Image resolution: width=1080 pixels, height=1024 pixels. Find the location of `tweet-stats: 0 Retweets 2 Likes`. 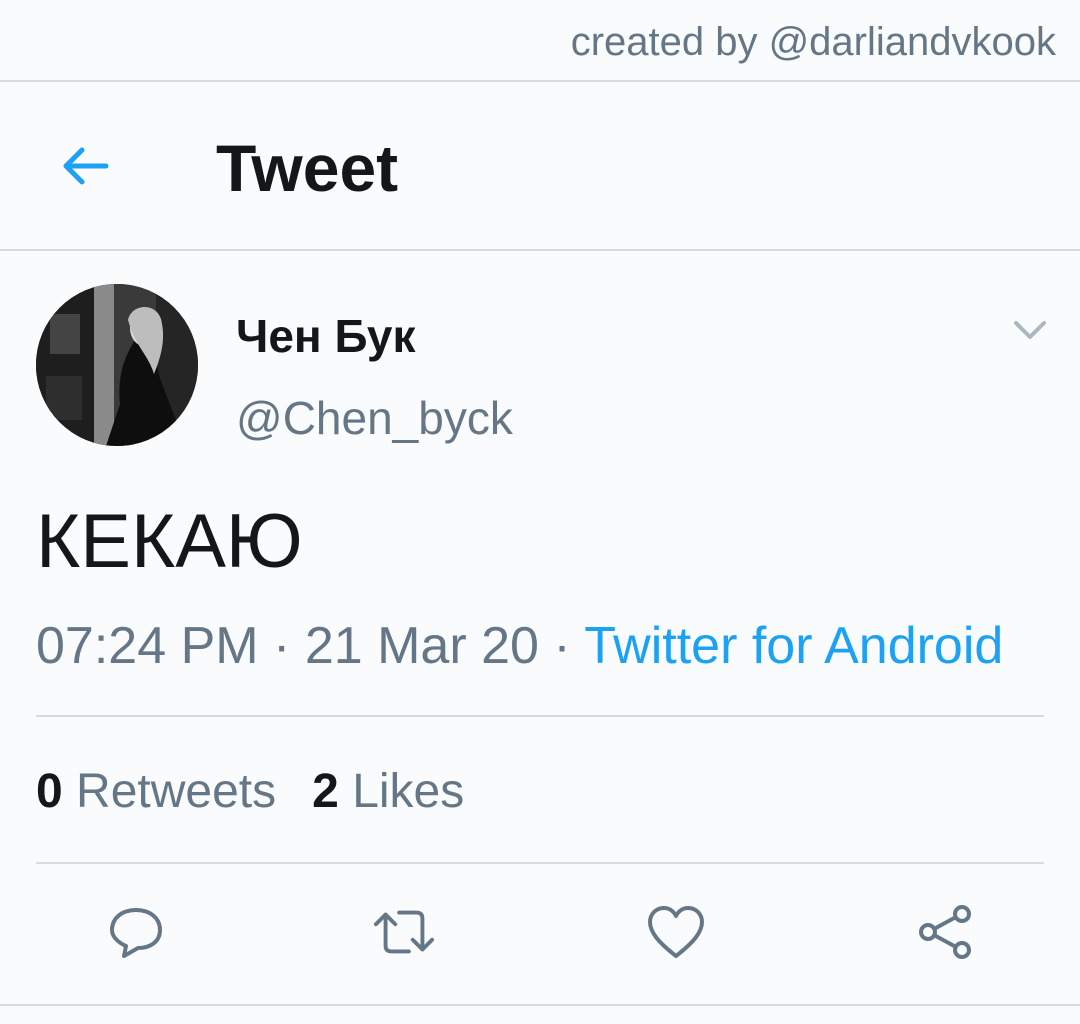

tweet-stats: 0 Retweets 2 Likes is located at coordinates (250, 792).